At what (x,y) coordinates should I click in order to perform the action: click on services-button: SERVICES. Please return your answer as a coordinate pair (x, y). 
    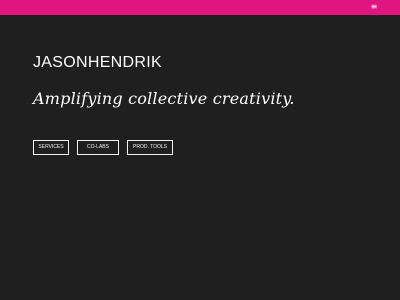
    Looking at the image, I should click on (51, 147).